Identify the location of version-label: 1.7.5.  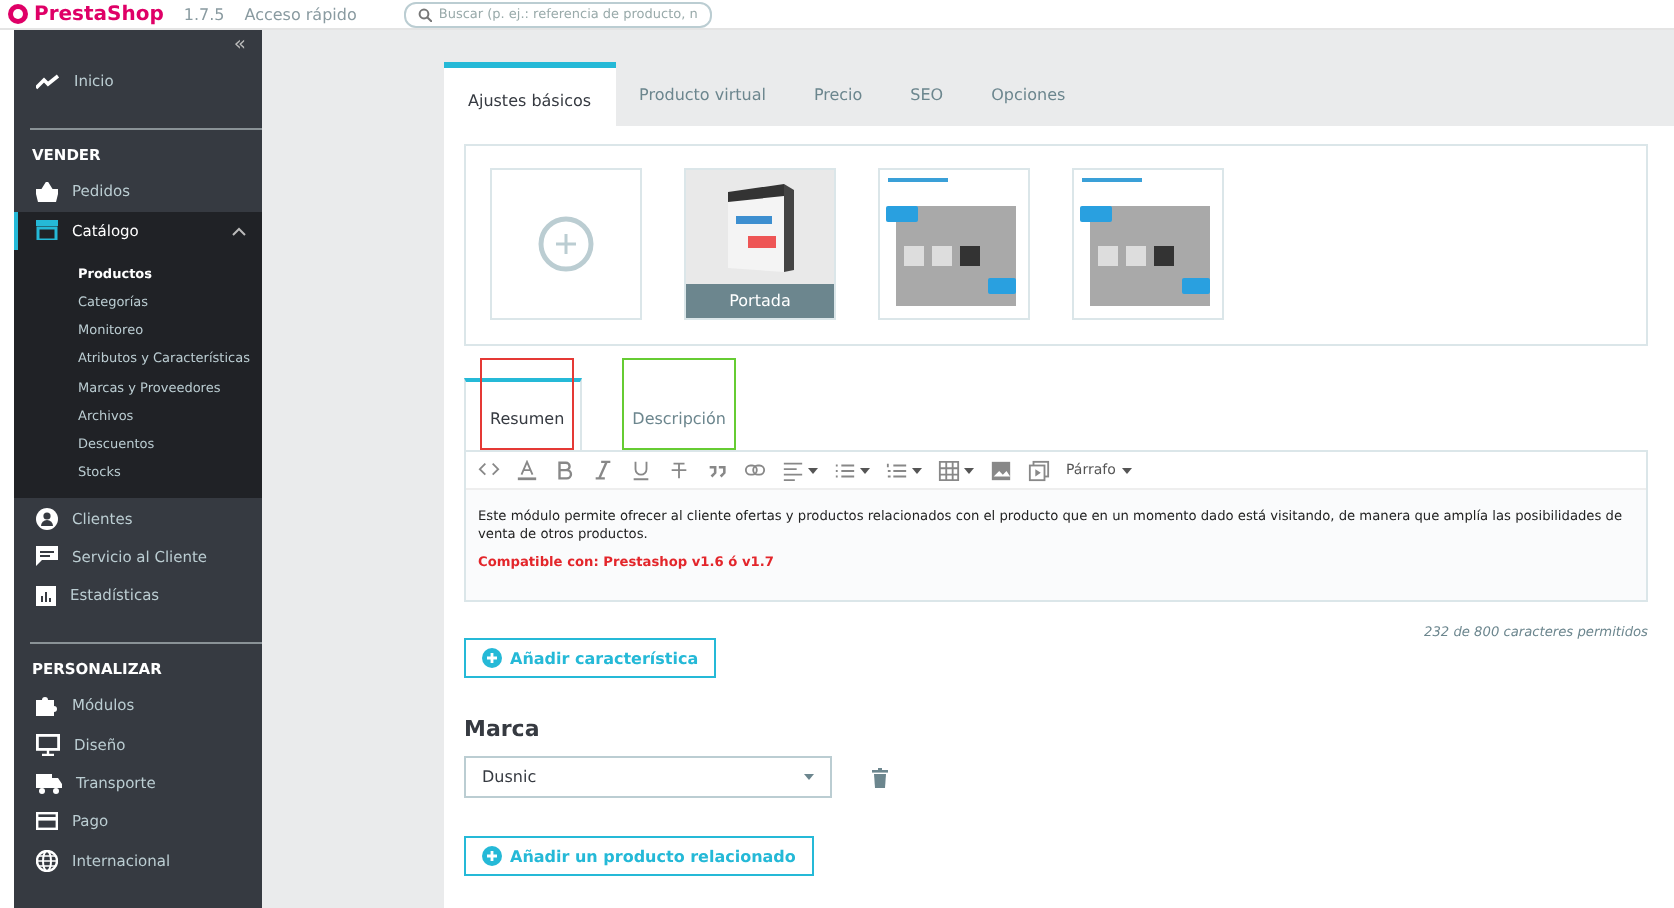
(204, 14).